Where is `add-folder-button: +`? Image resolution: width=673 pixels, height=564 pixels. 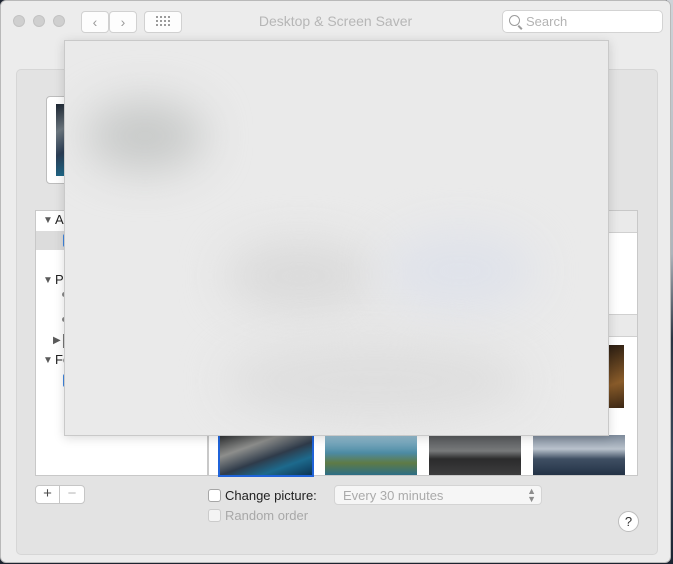
add-folder-button: + is located at coordinates (47, 494).